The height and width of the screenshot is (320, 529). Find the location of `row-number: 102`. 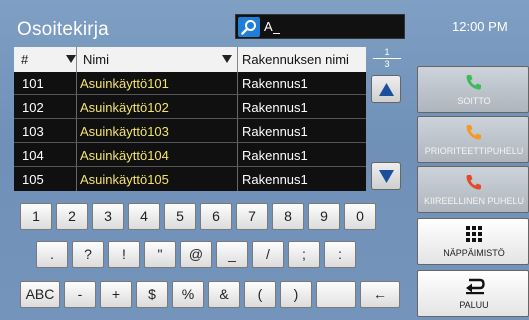

row-number: 102 is located at coordinates (33, 107).